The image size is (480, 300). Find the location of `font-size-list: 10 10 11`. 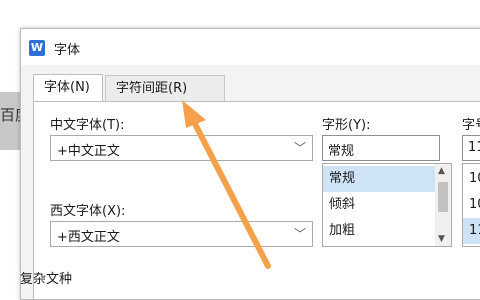

font-size-list: 10 10 11 is located at coordinates (471, 205).